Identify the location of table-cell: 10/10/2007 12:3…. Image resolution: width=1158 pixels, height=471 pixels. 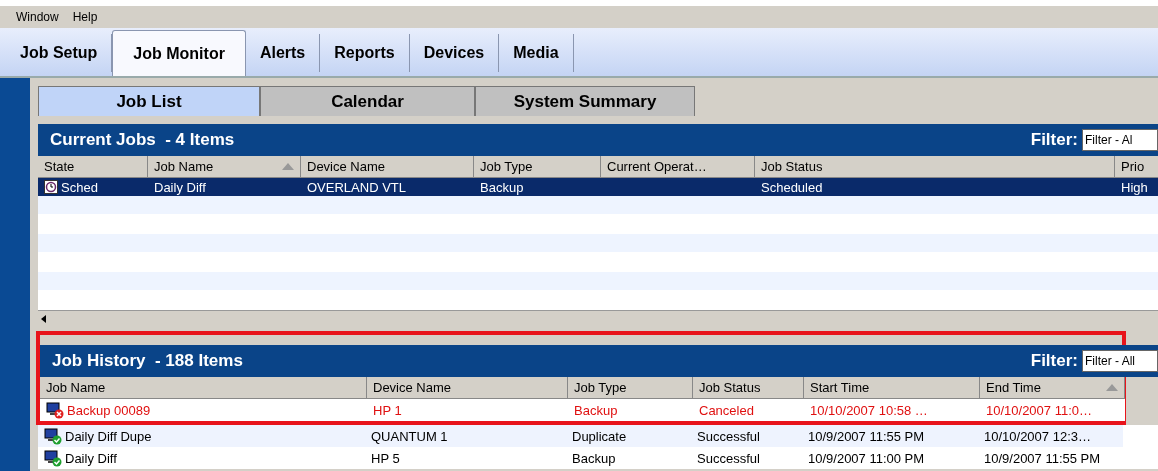
(1037, 436).